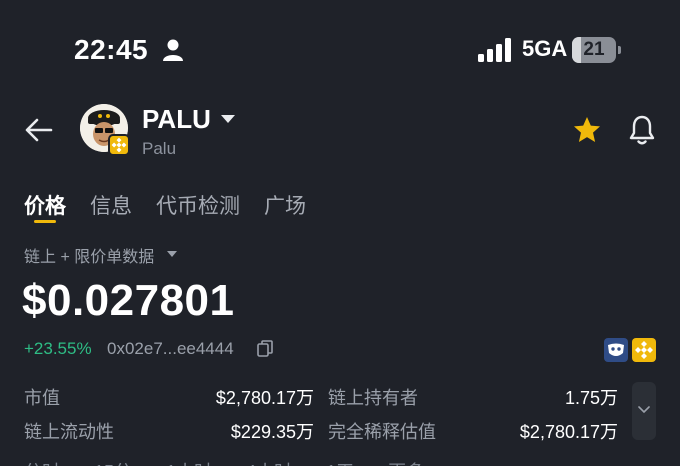 The image size is (680, 466). What do you see at coordinates (89, 255) in the screenshot?
I see `data-source-selector: 链上 + 限价单数据` at bounding box center [89, 255].